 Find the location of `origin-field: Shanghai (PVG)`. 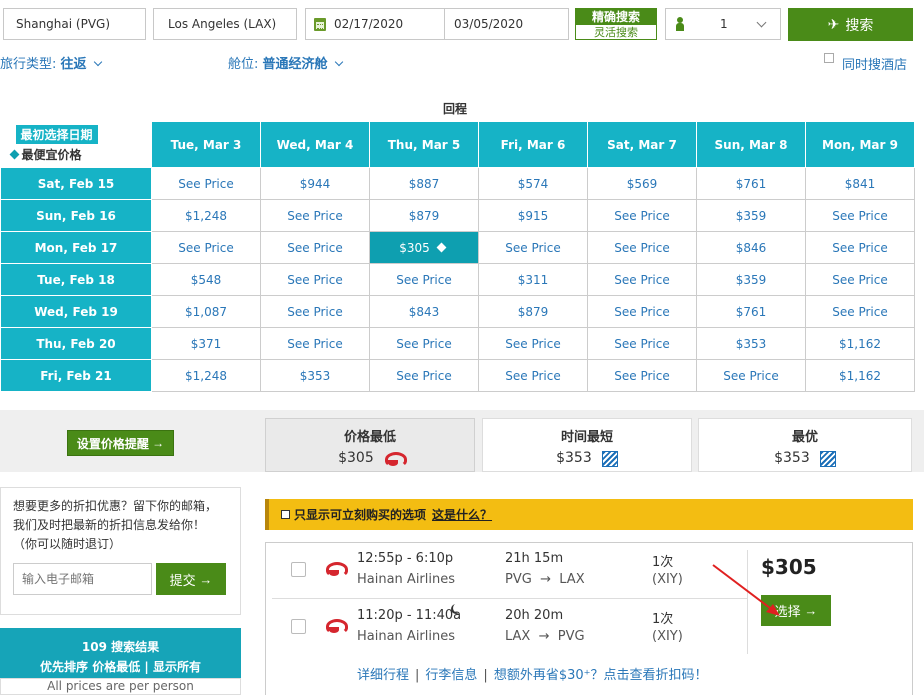

origin-field: Shanghai (PVG) is located at coordinates (74, 24).